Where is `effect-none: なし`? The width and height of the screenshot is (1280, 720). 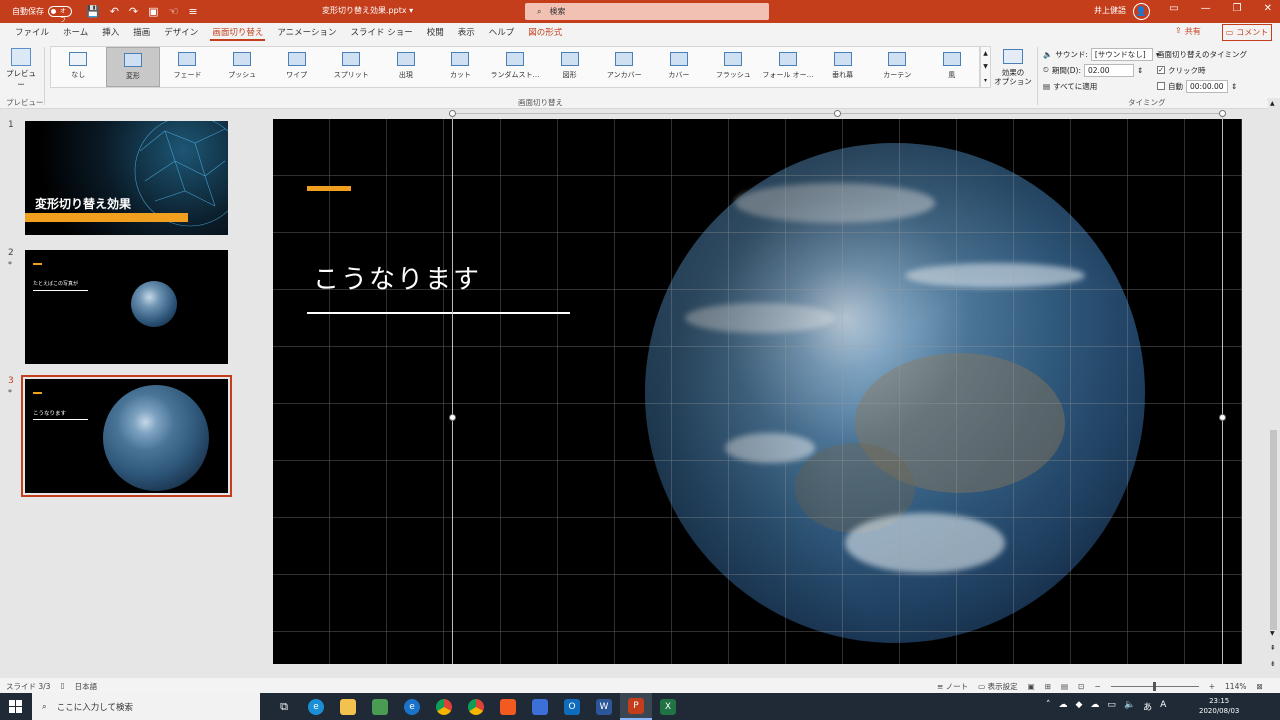
effect-none: なし is located at coordinates (78, 67).